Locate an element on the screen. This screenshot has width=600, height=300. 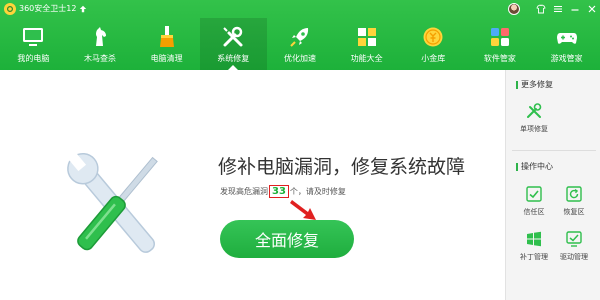
shirt-icon is located at coordinates (540, 9).